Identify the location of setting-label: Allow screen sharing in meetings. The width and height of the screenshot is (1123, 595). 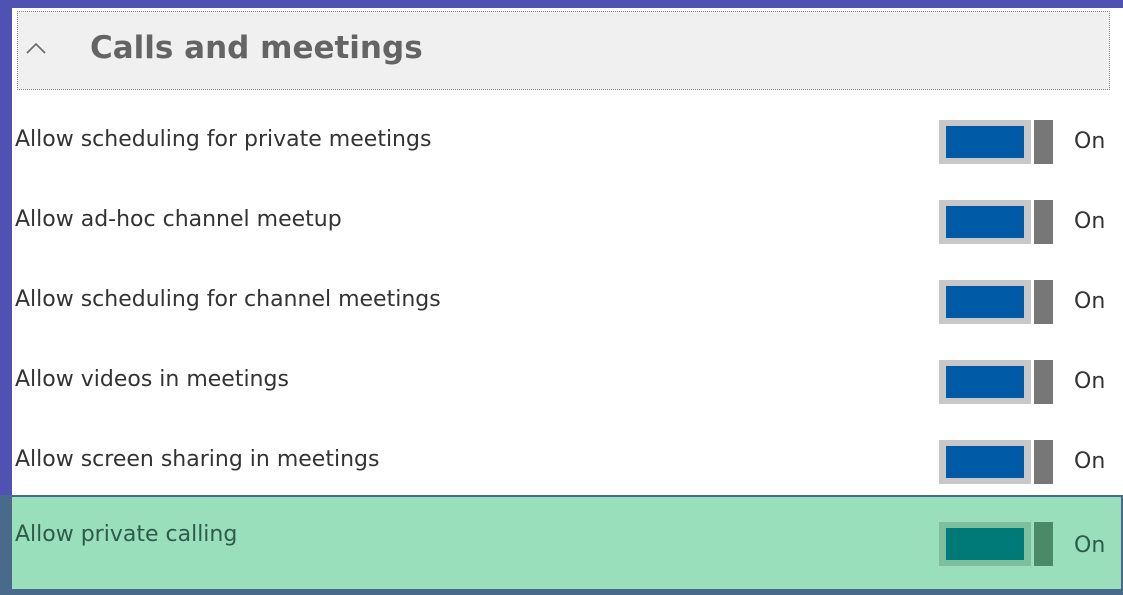
(197, 459).